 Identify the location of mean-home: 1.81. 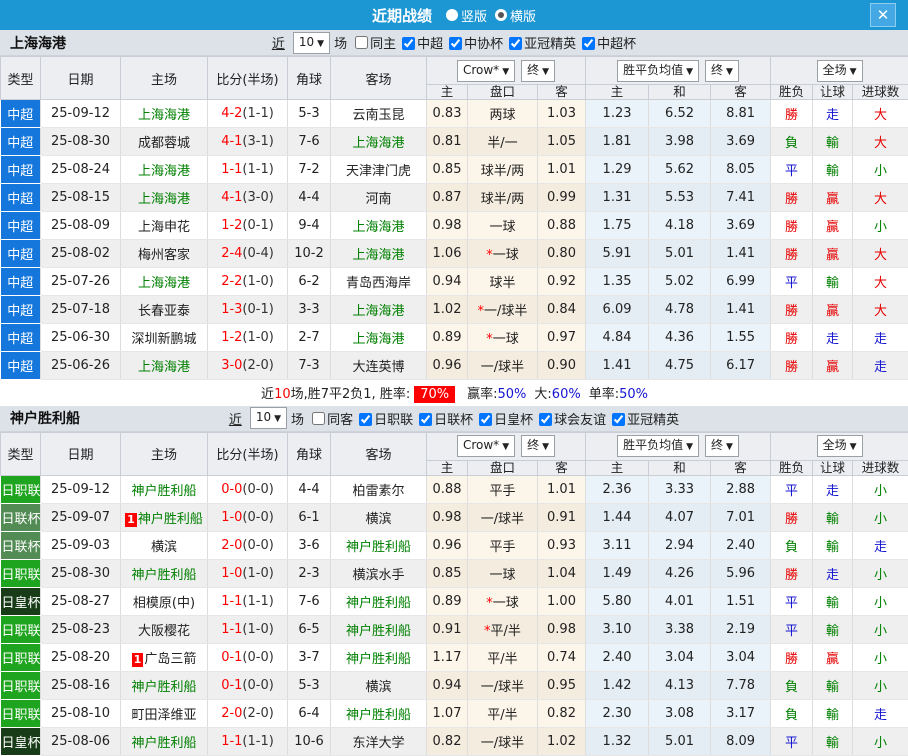
(617, 142).